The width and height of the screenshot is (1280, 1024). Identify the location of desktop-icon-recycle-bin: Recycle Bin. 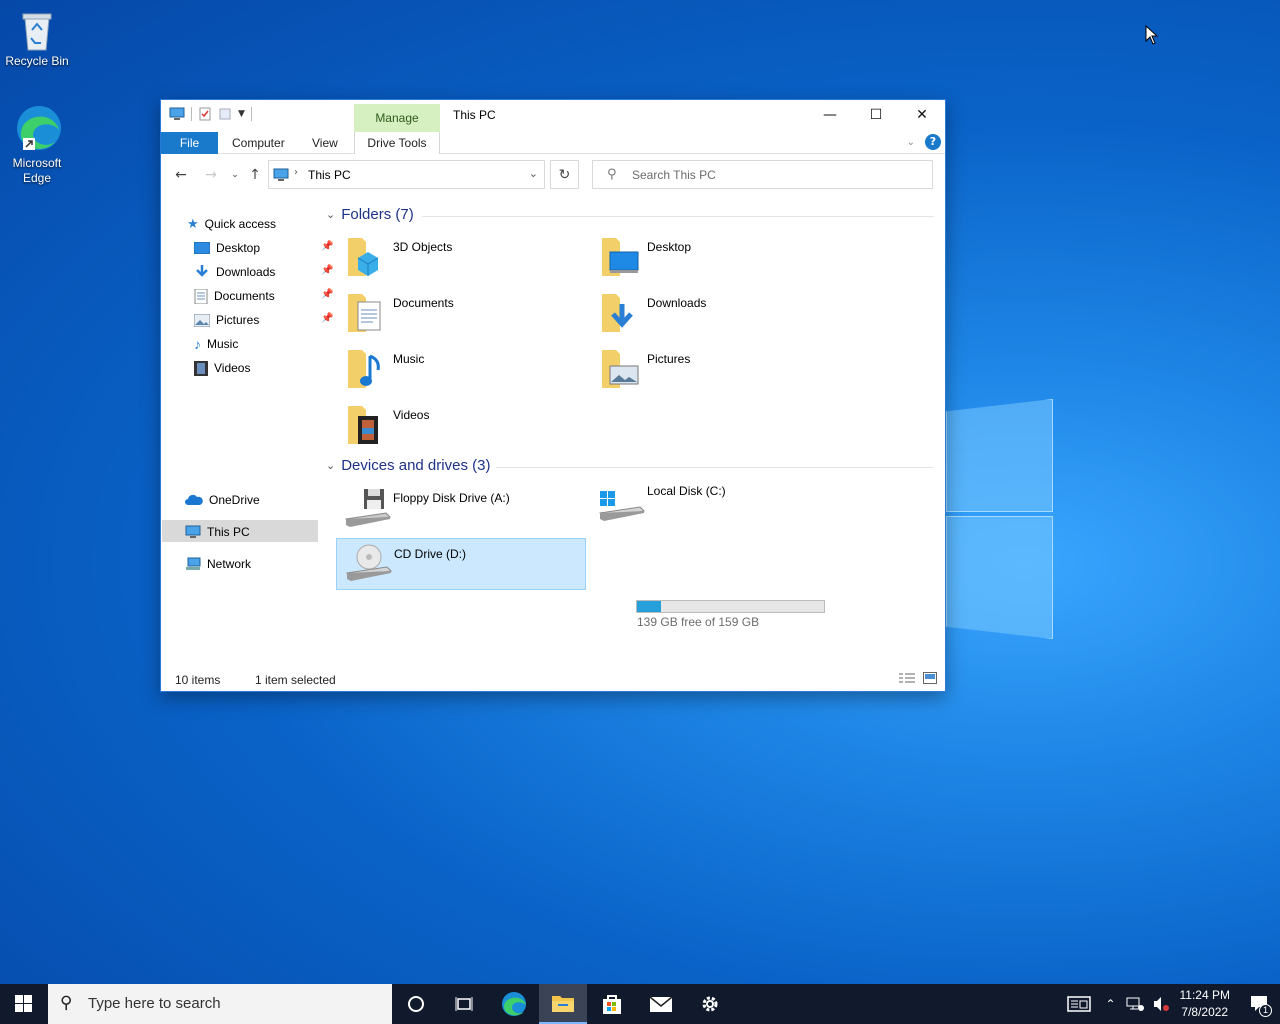
(37, 38).